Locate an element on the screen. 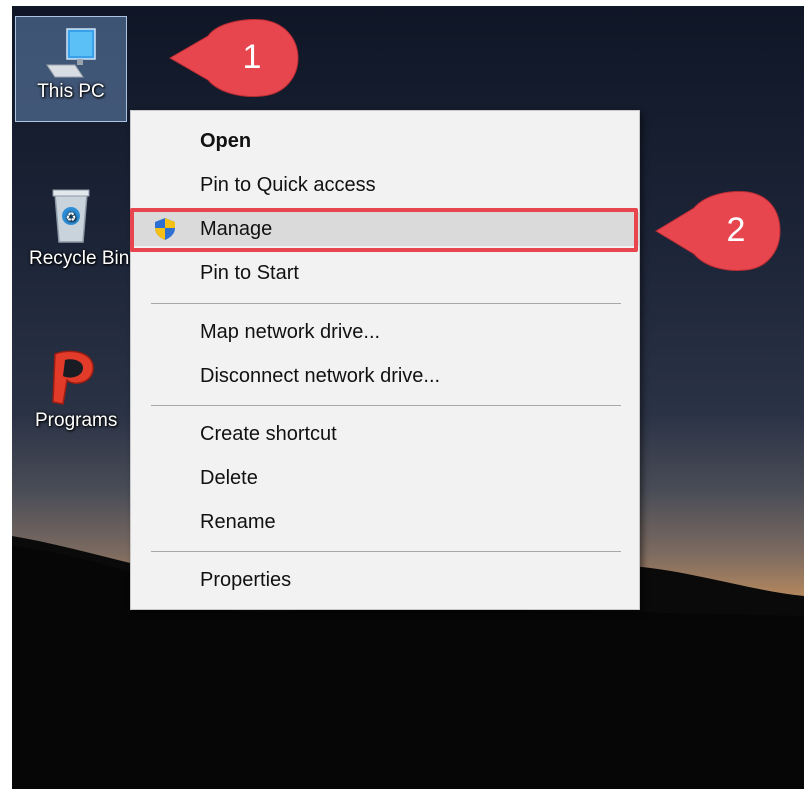 The image size is (804, 789). menu-item-delete: Delete is located at coordinates (385, 478).